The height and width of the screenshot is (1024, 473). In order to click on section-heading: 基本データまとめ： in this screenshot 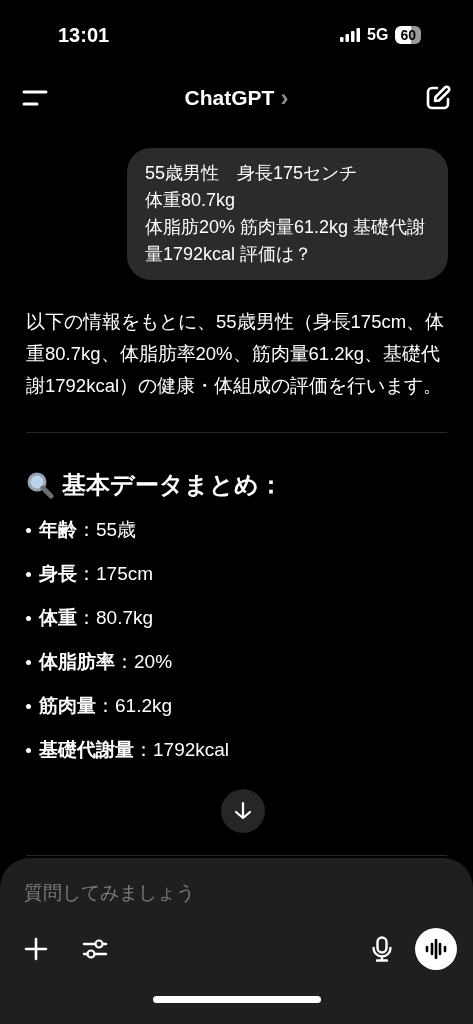, I will do `click(172, 485)`.